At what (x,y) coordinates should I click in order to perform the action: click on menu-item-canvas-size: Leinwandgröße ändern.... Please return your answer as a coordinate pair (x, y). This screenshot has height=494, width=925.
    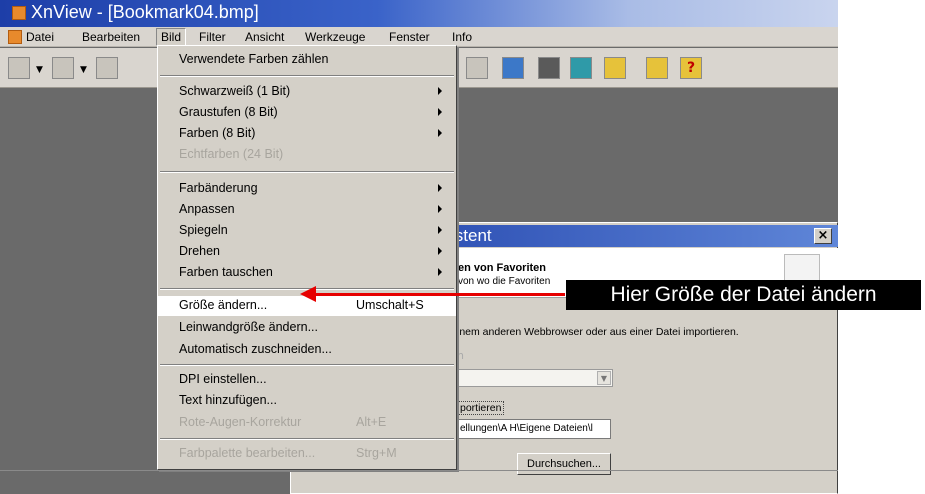
    Looking at the image, I should click on (307, 328).